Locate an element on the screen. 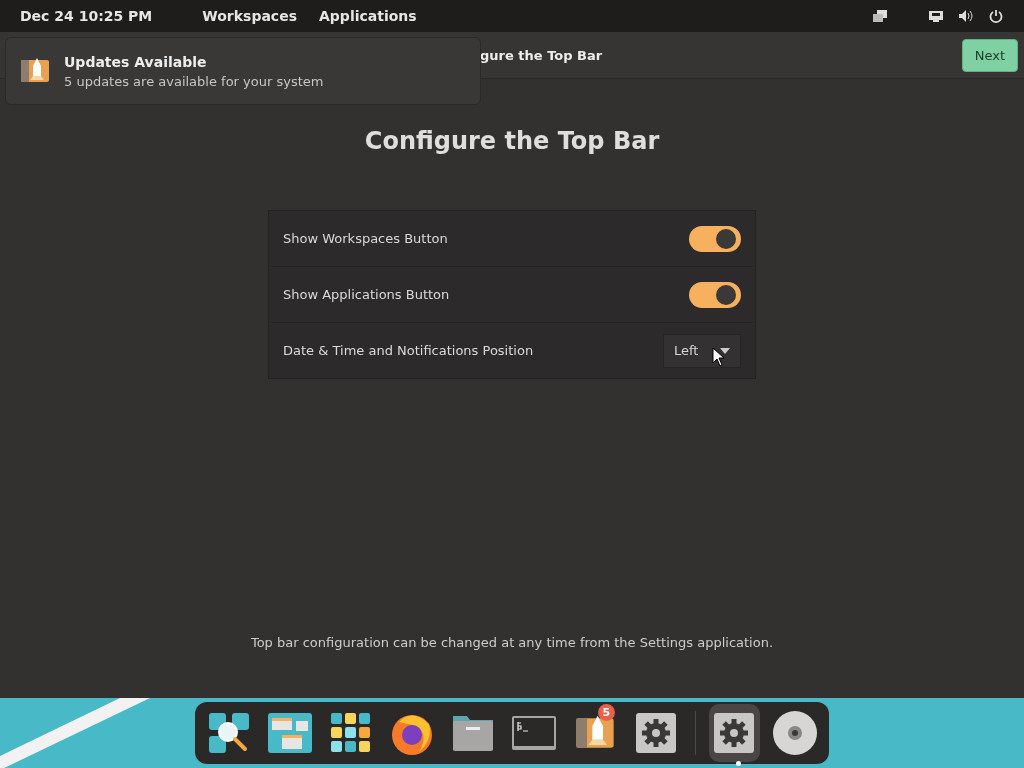  setting-label: Show Applications Button is located at coordinates (366, 294).